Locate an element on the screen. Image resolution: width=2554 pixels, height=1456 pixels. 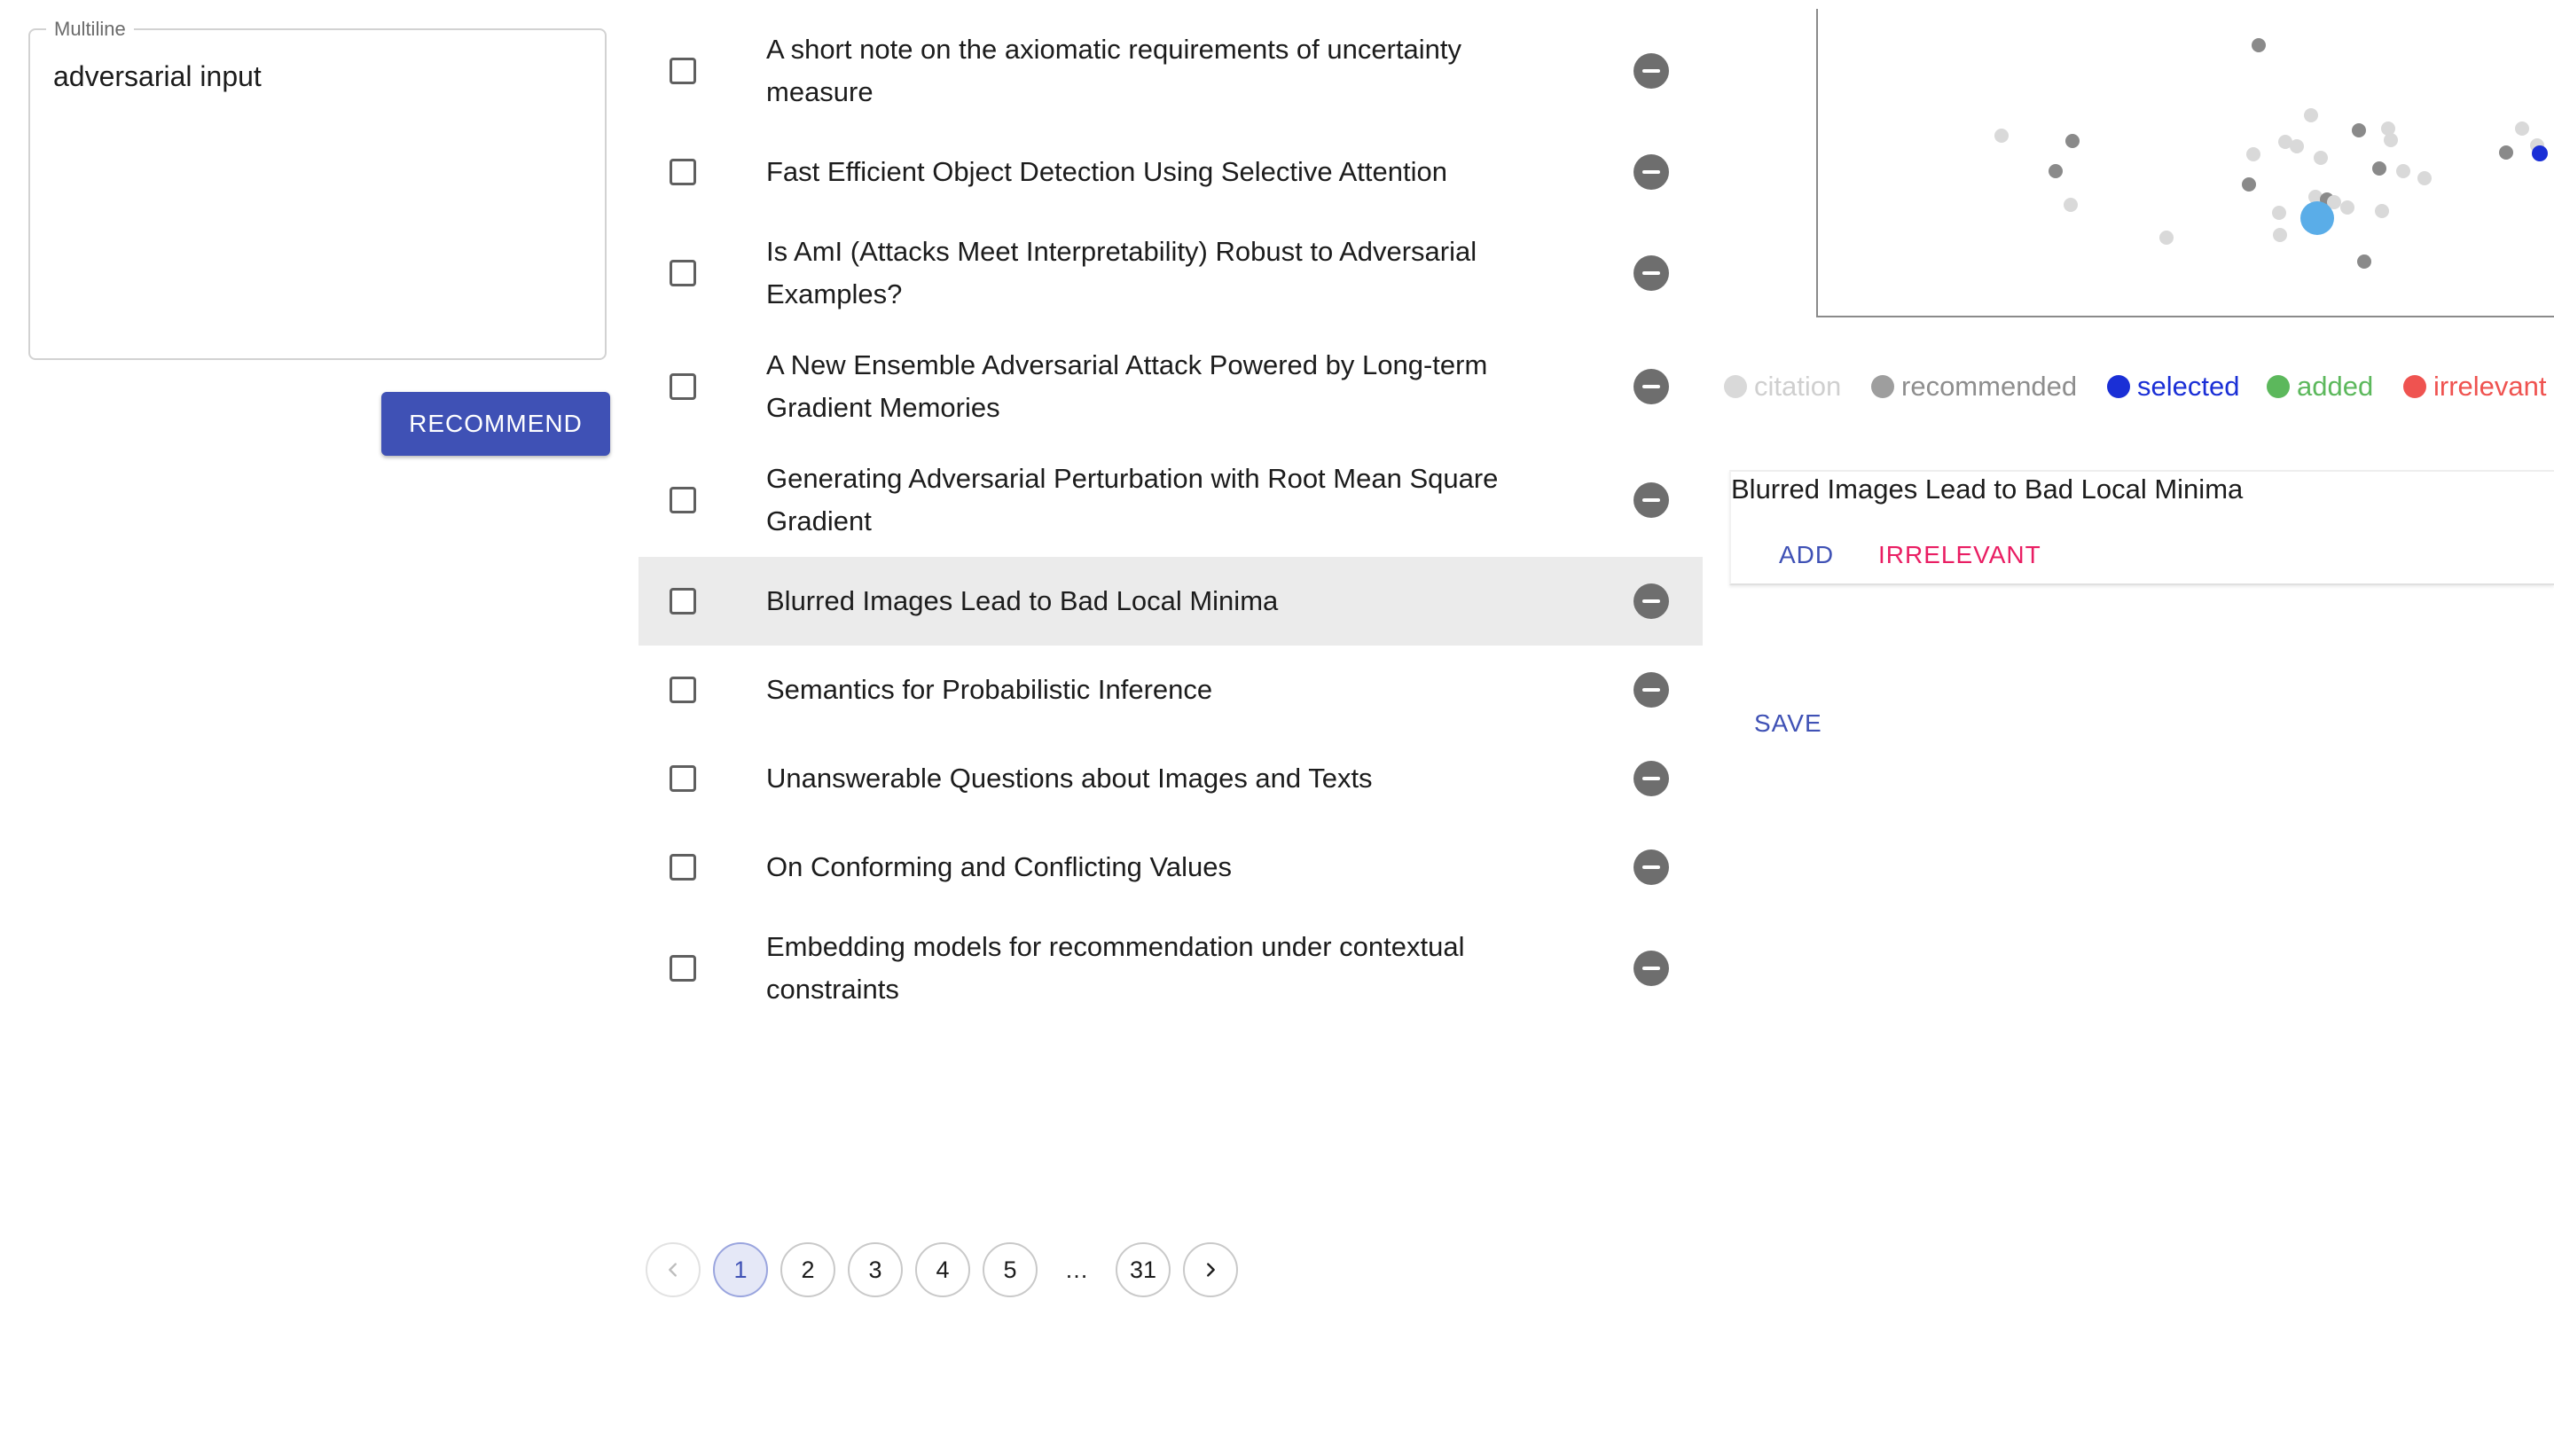
legend-label: irrelevant is located at coordinates (2490, 386).